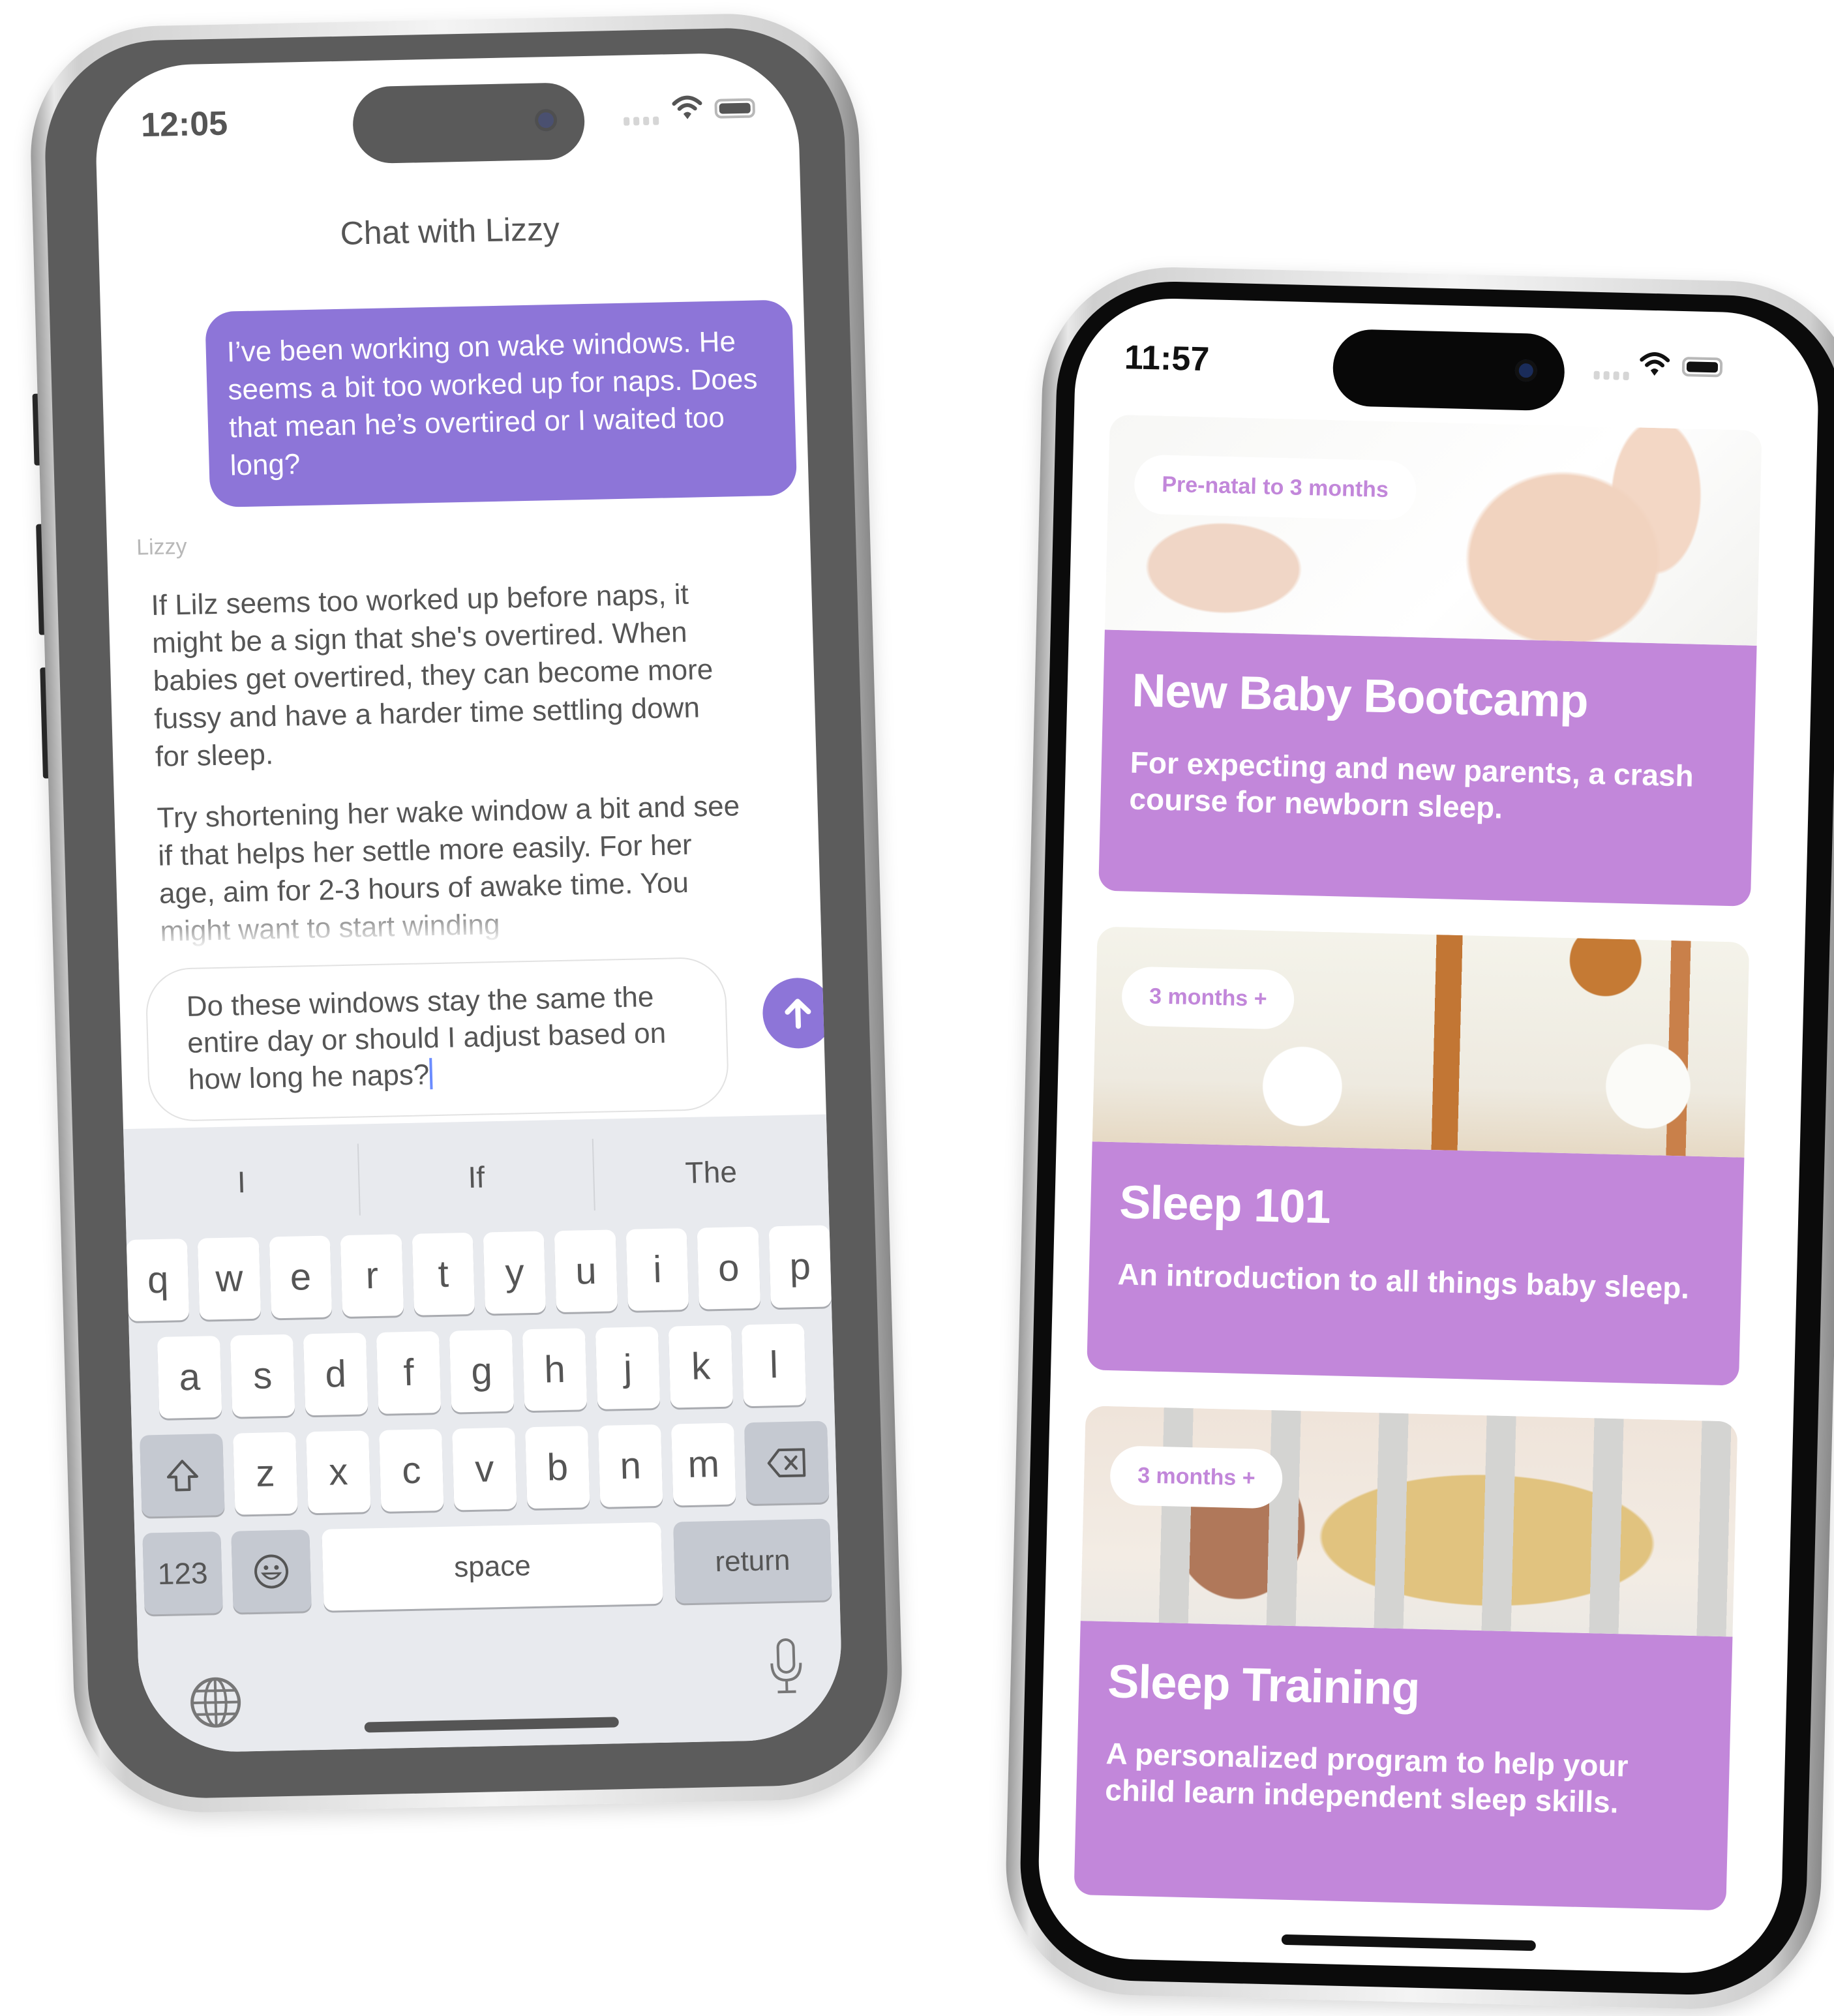  What do you see at coordinates (242, 1182) in the screenshot?
I see `suggestion-1: I` at bounding box center [242, 1182].